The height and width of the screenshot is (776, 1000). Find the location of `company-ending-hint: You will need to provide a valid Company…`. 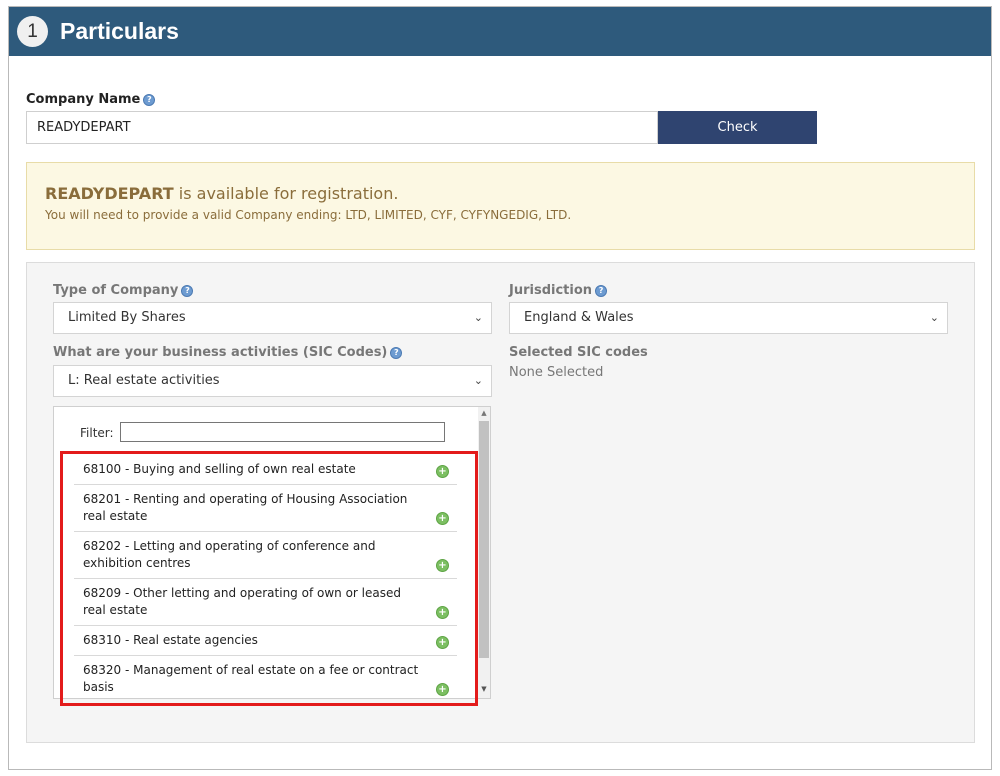

company-ending-hint: You will need to provide a valid Company… is located at coordinates (308, 215).